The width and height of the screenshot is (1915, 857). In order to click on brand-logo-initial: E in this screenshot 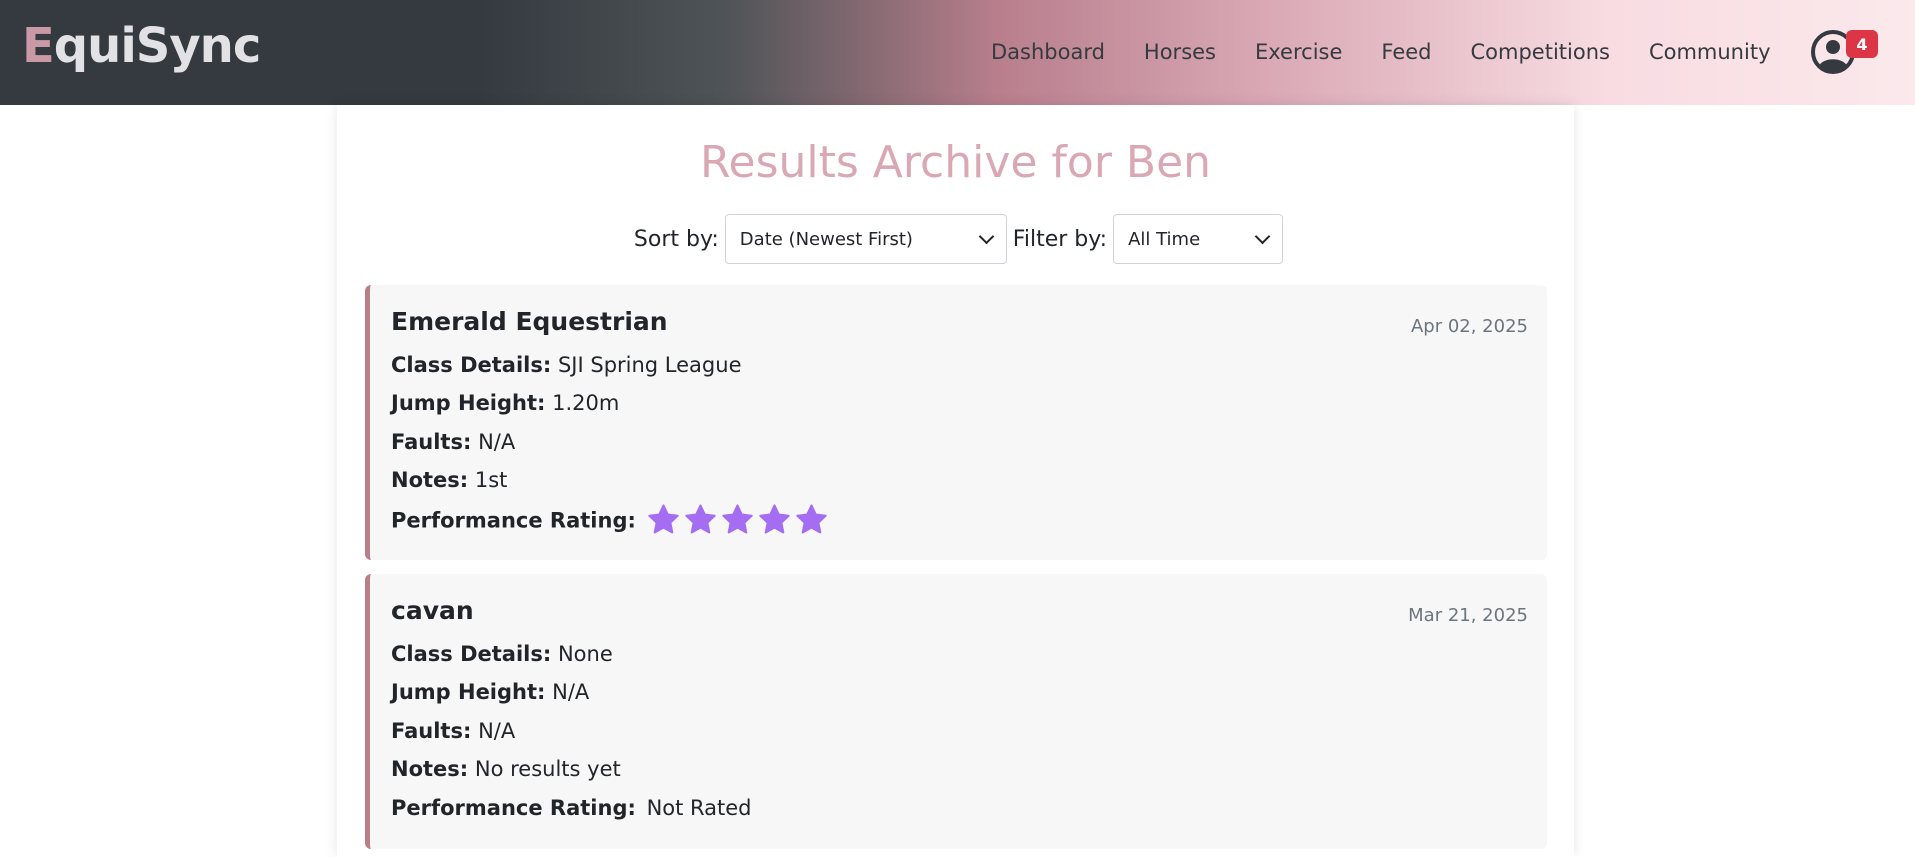, I will do `click(38, 46)`.